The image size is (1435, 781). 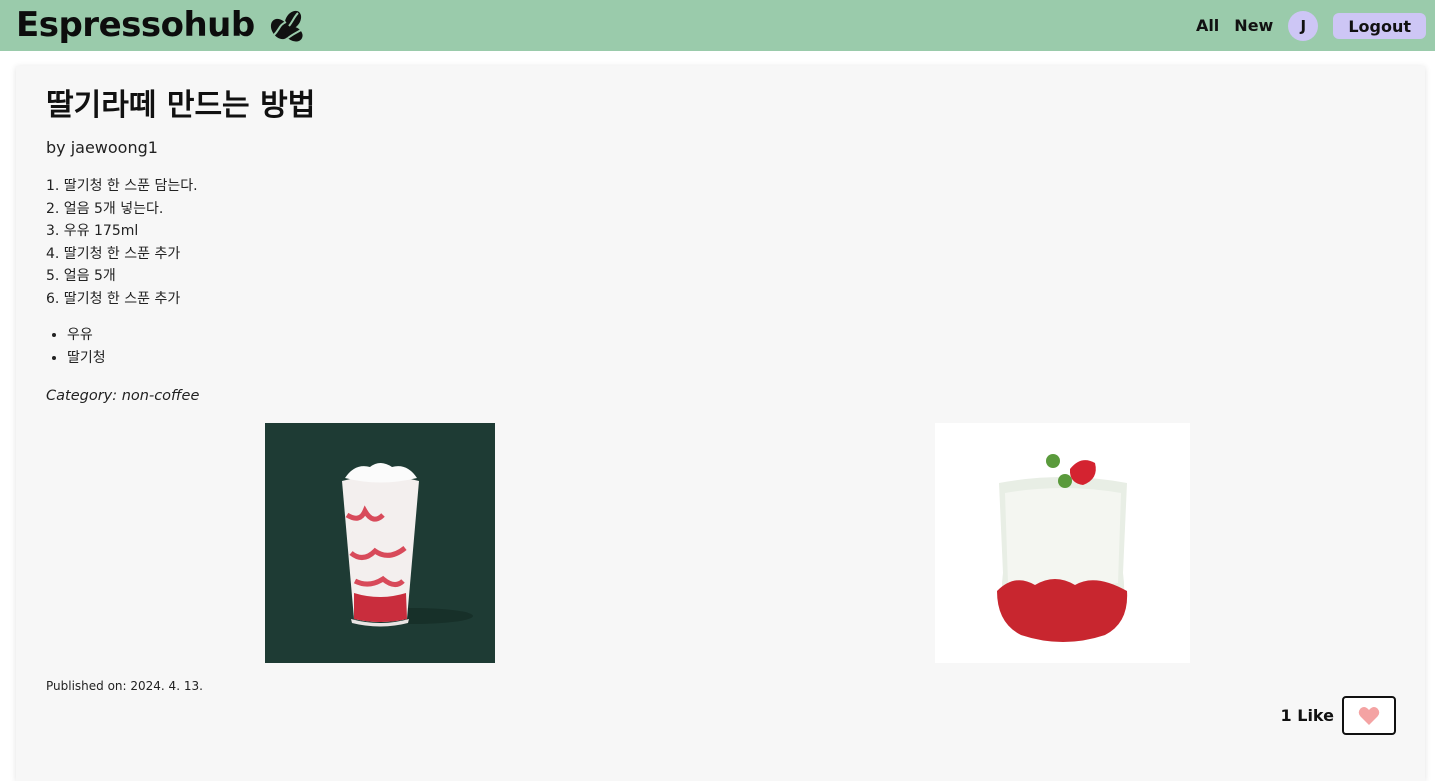 What do you see at coordinates (123, 396) in the screenshot?
I see `post-category: Category: non-coffee` at bounding box center [123, 396].